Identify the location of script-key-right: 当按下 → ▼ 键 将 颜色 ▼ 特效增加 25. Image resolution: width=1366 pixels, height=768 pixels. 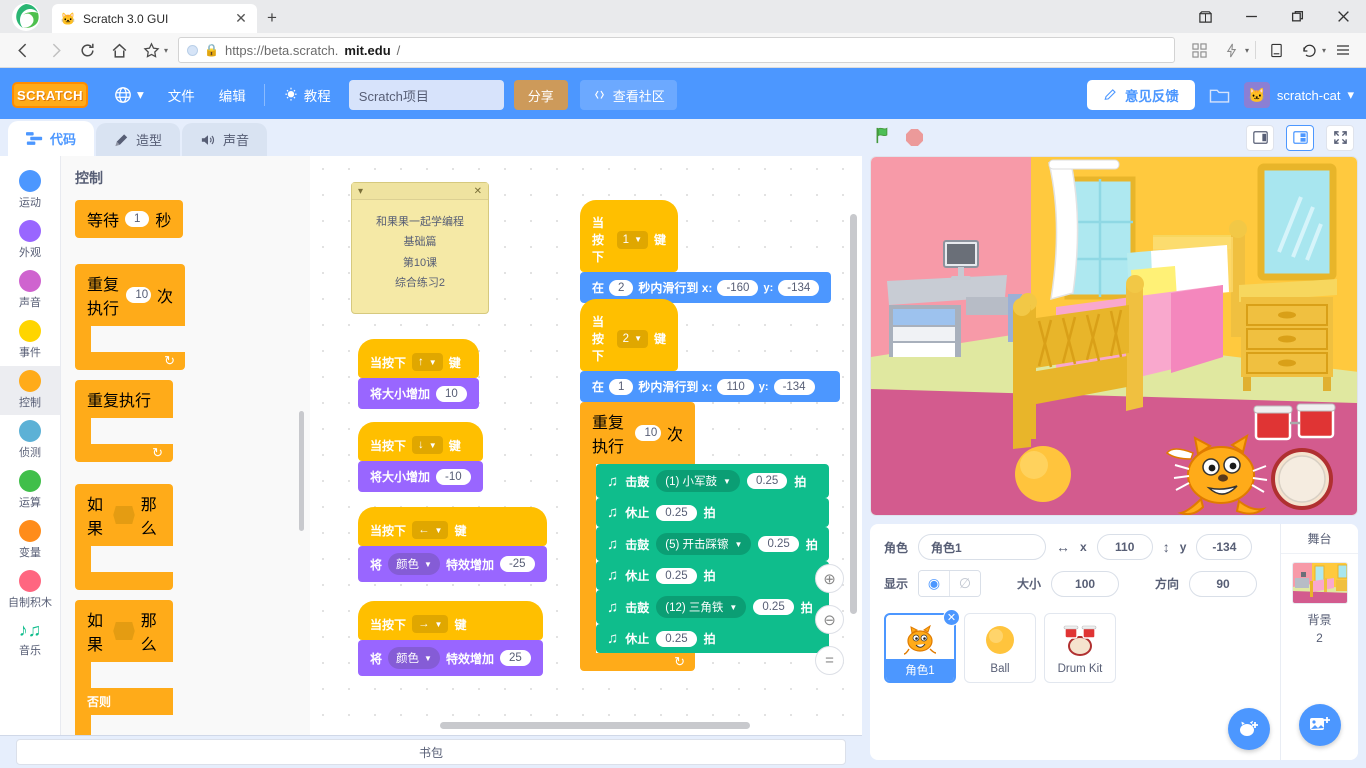
(450, 638).